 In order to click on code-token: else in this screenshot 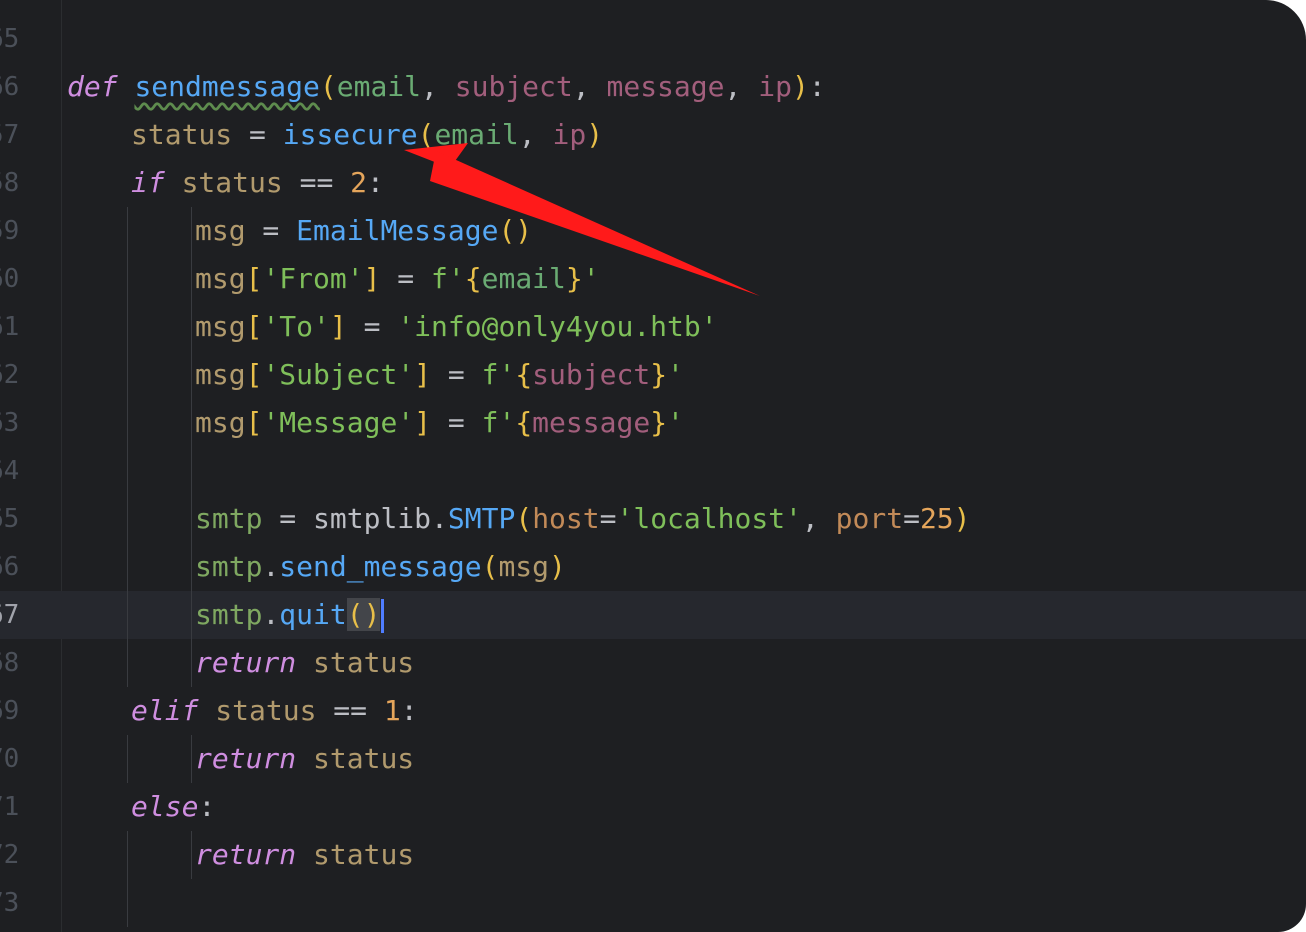, I will do `click(165, 806)`.